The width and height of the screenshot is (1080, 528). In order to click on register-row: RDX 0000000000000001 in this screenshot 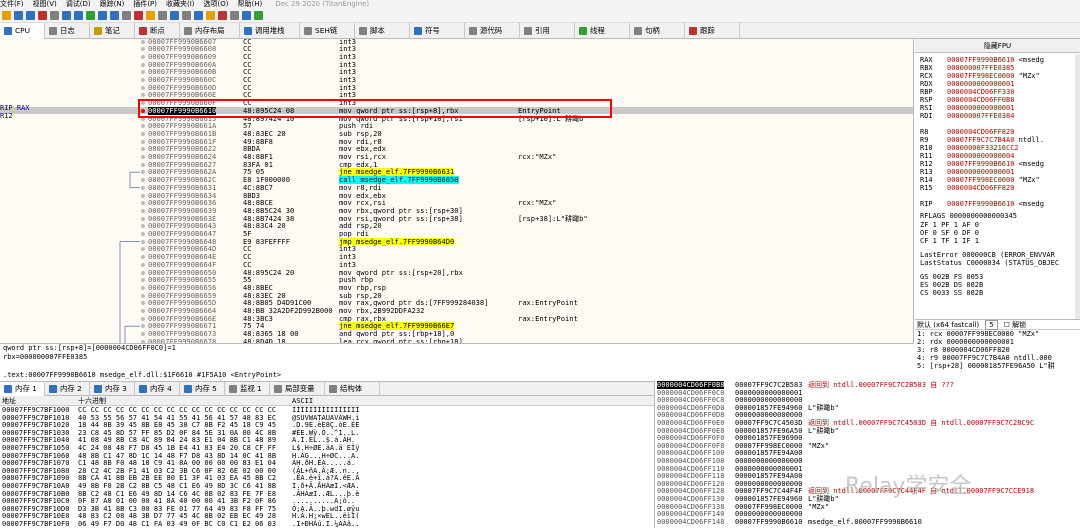, I will do `click(967, 84)`.